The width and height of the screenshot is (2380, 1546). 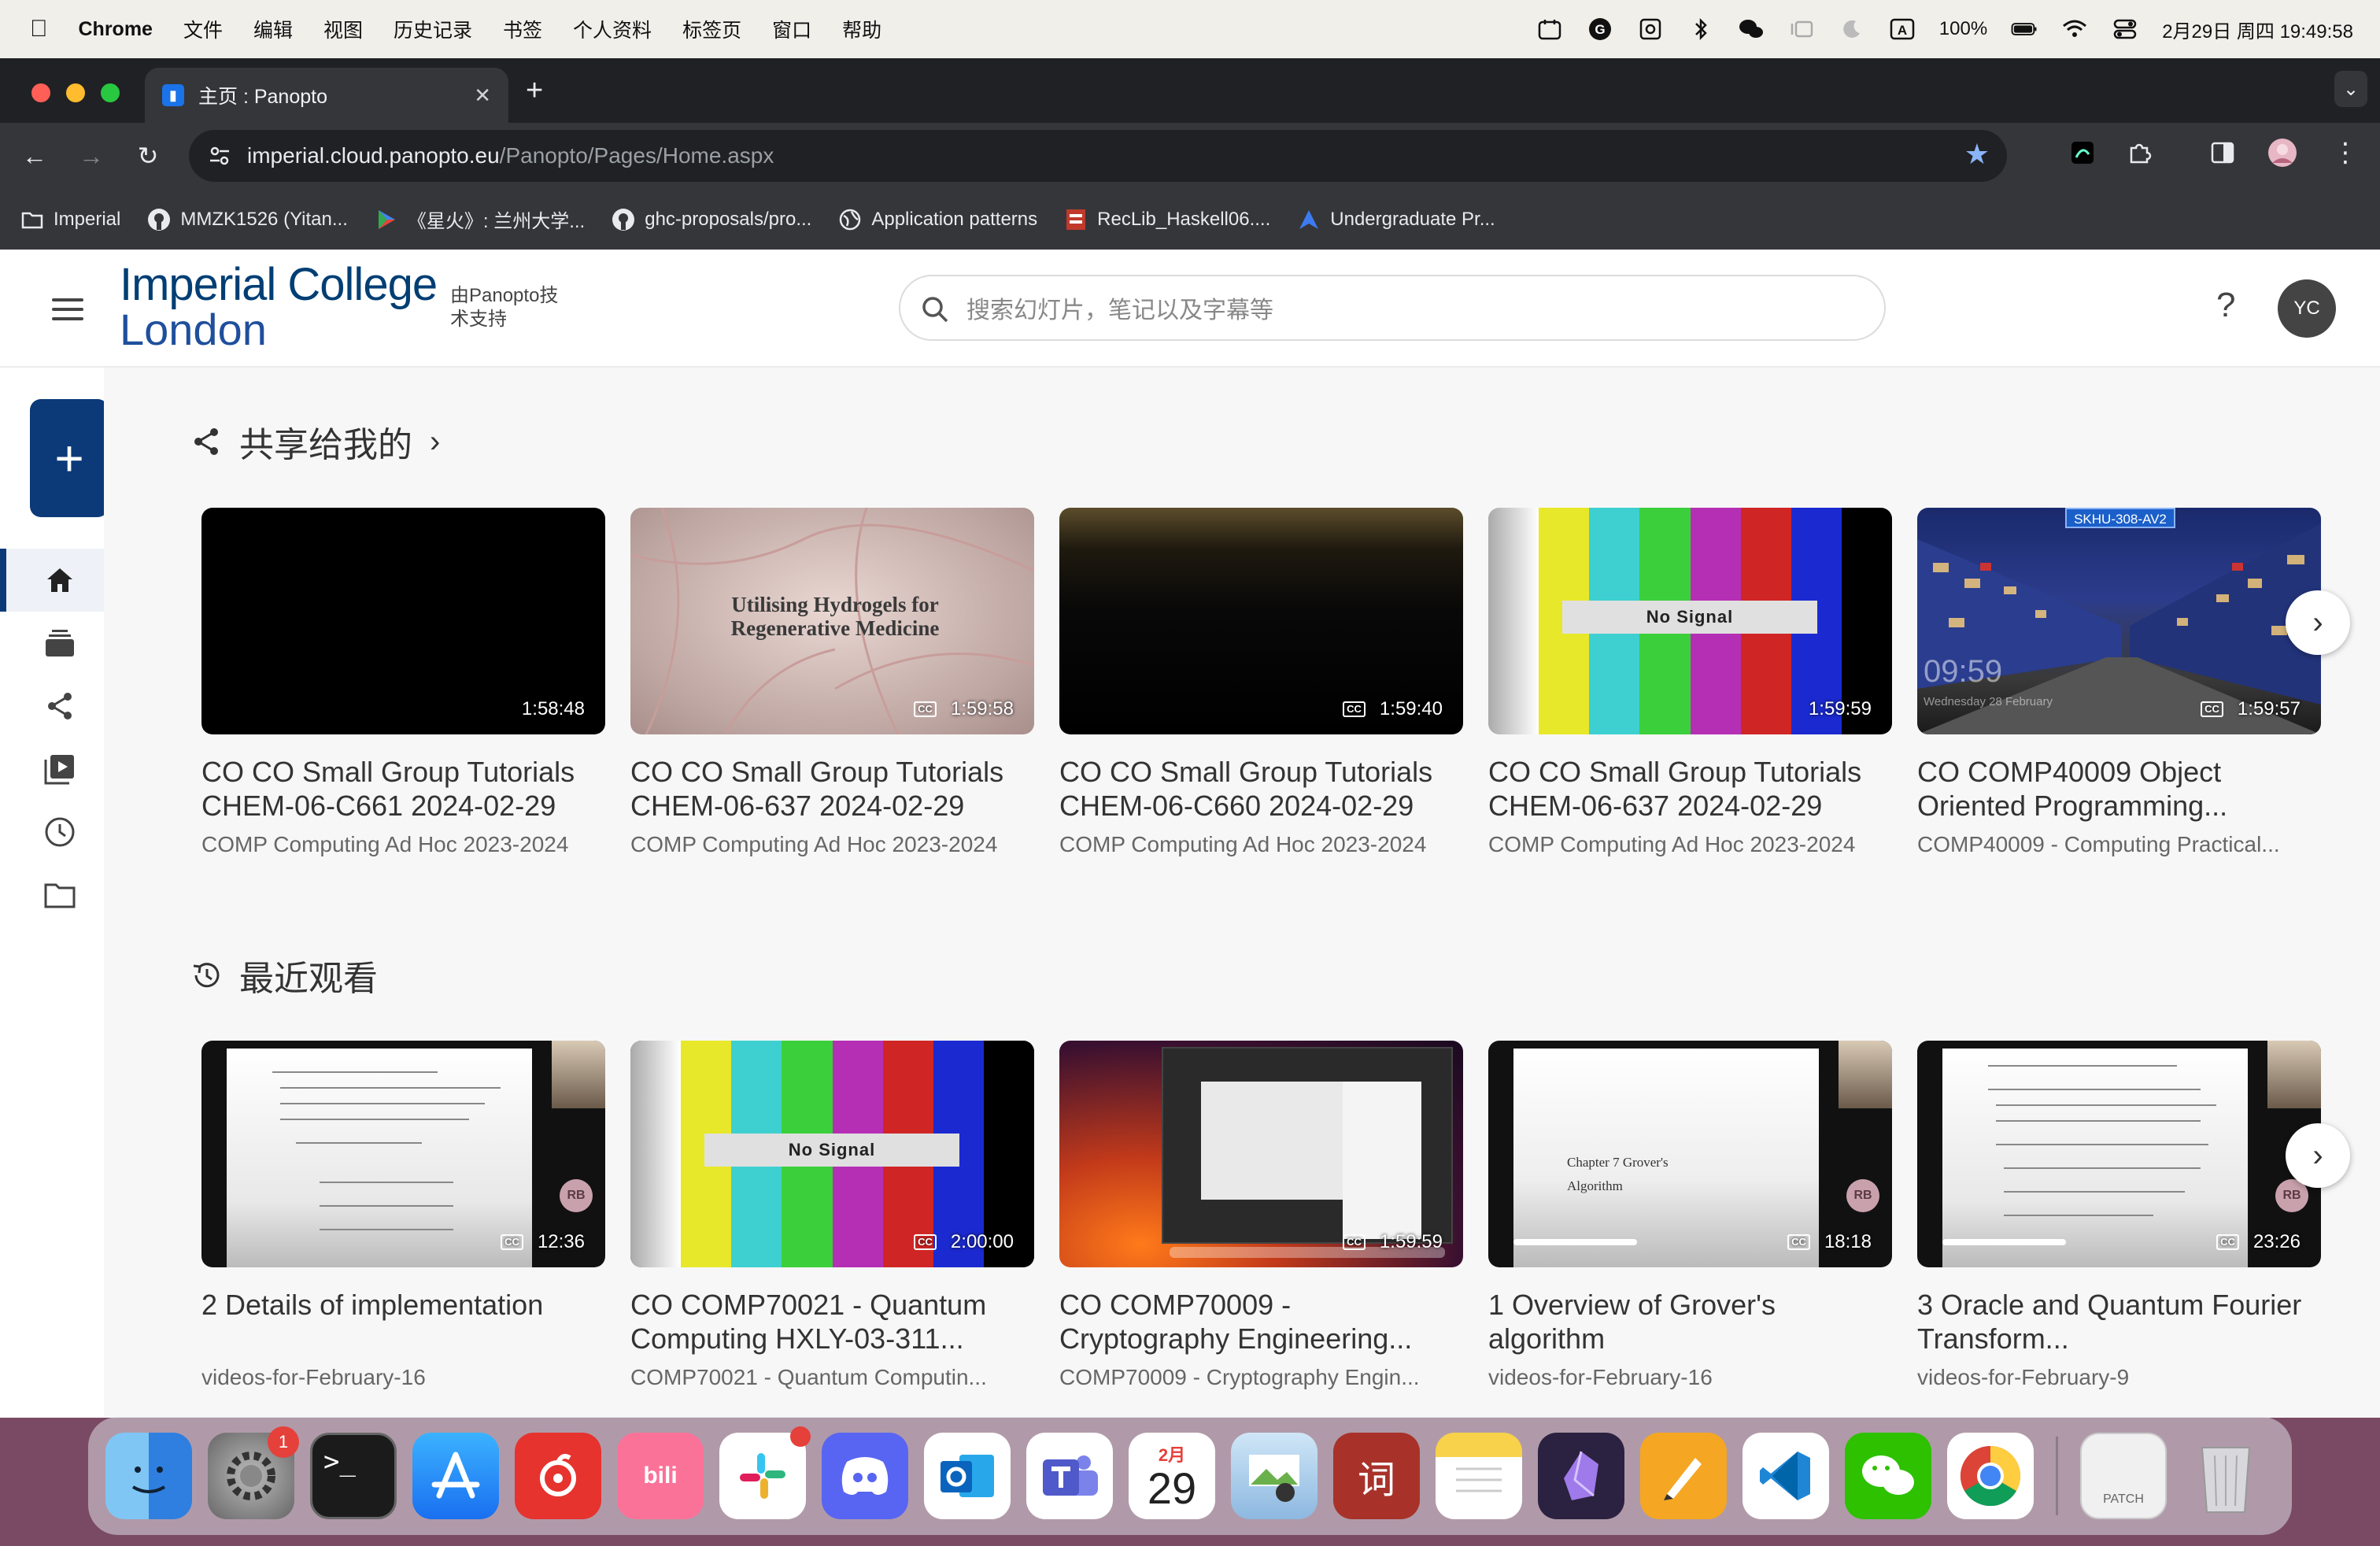 What do you see at coordinates (660, 1476) in the screenshot?
I see `bilibili-icon: bili` at bounding box center [660, 1476].